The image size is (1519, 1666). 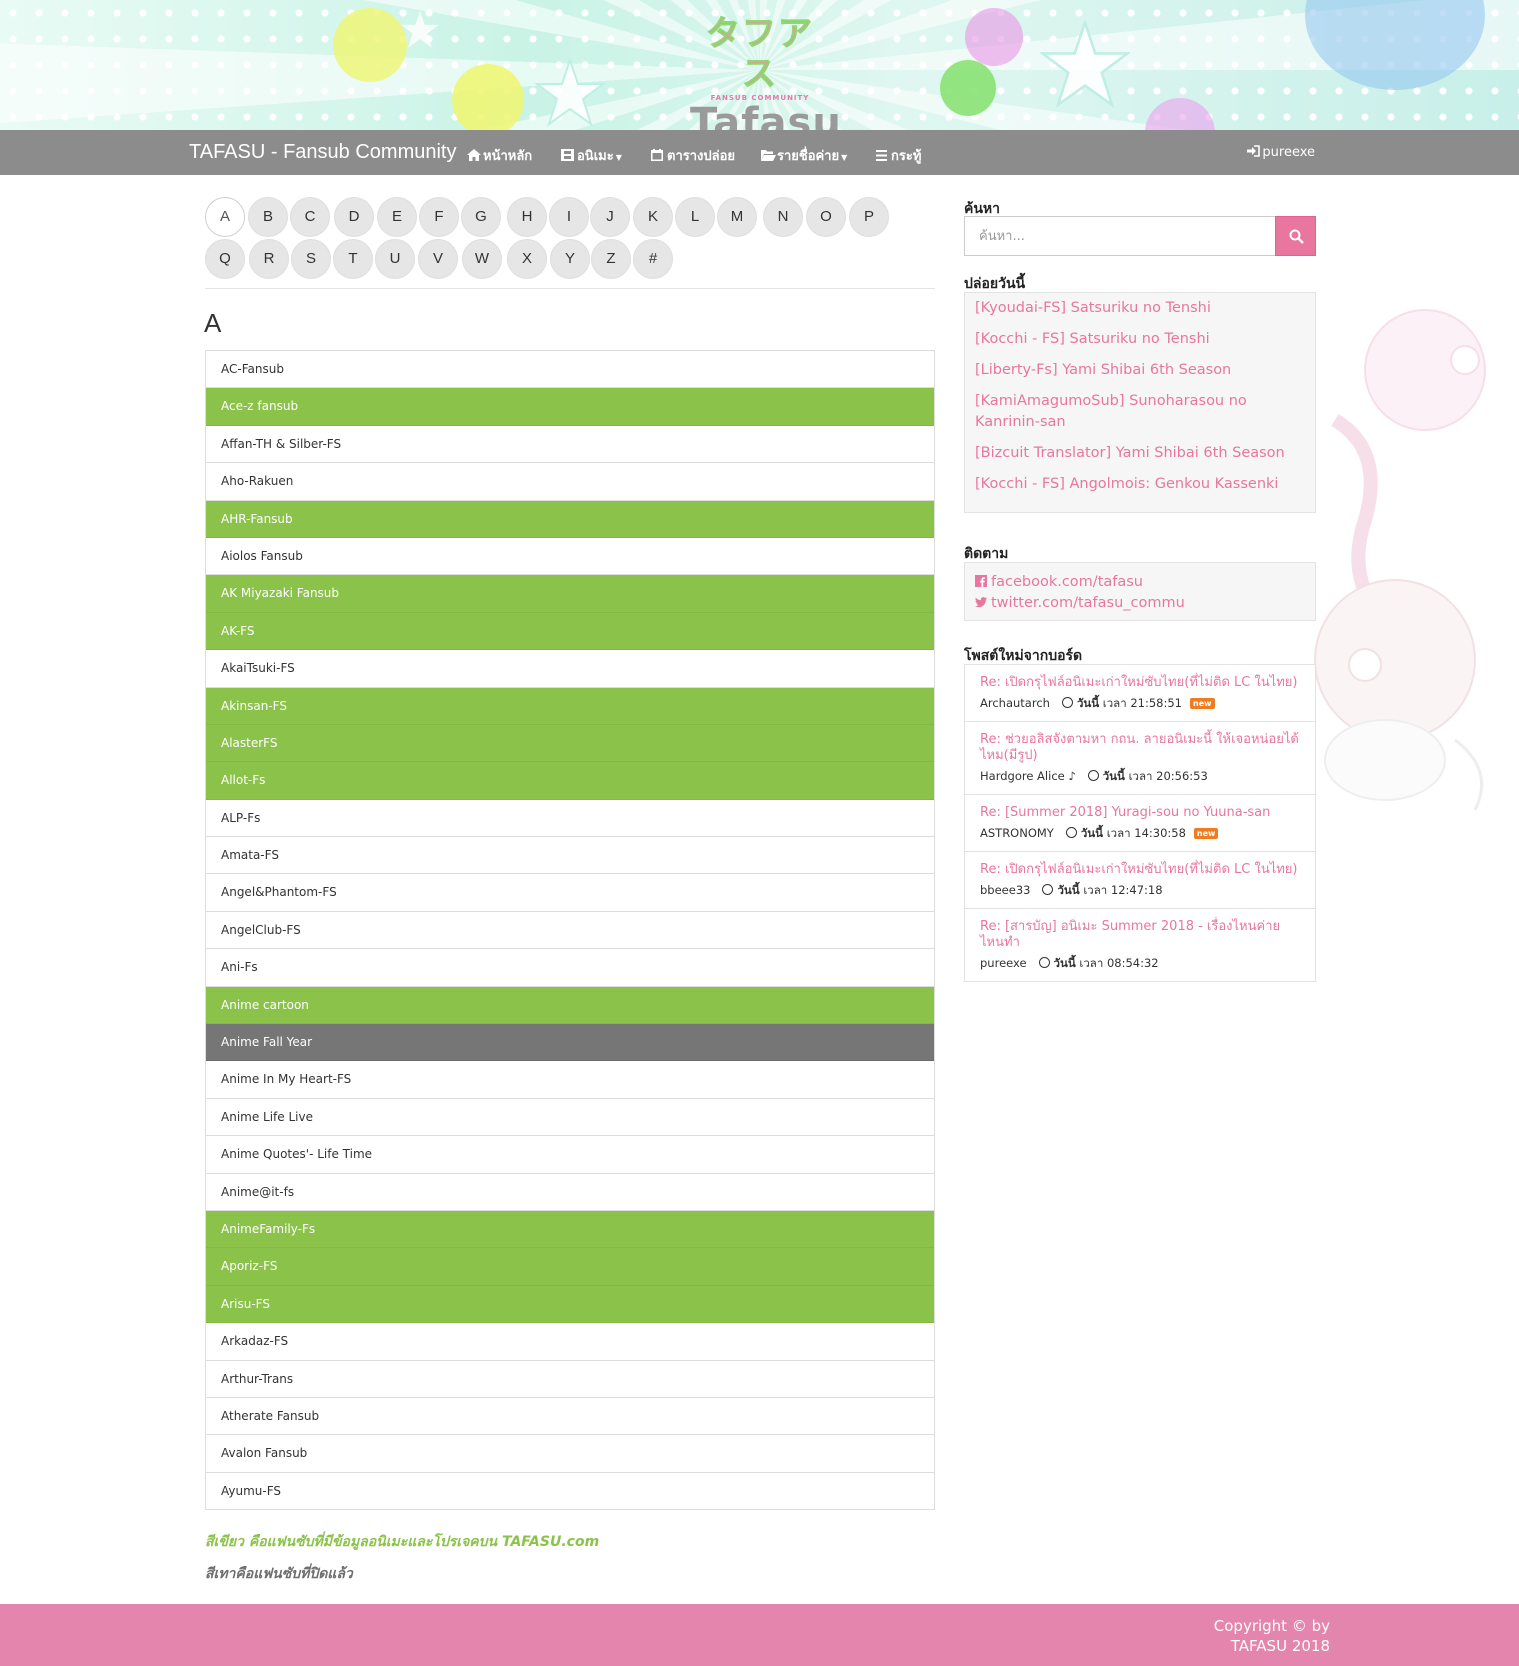 I want to click on nav-home-label: หน้าหลัก, so click(x=508, y=156).